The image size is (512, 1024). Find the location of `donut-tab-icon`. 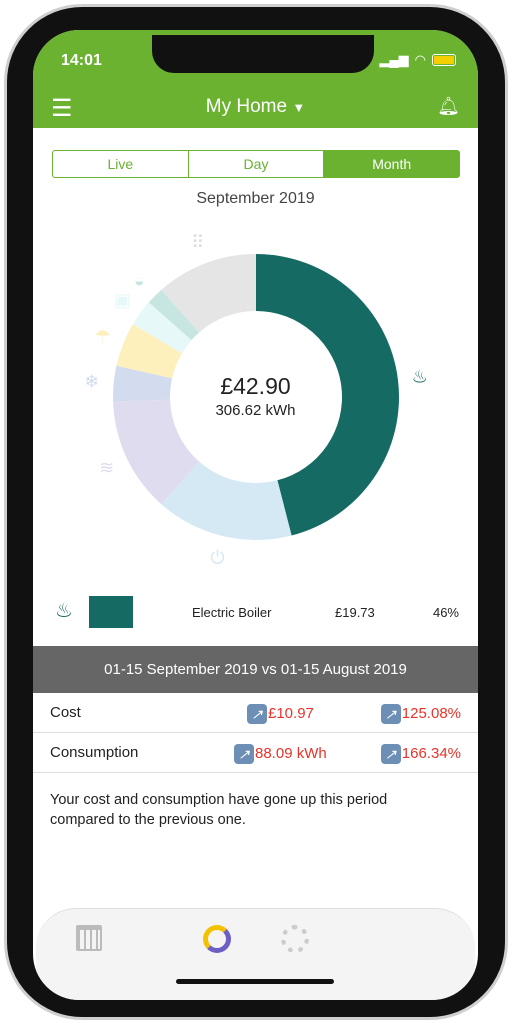

donut-tab-icon is located at coordinates (217, 939).